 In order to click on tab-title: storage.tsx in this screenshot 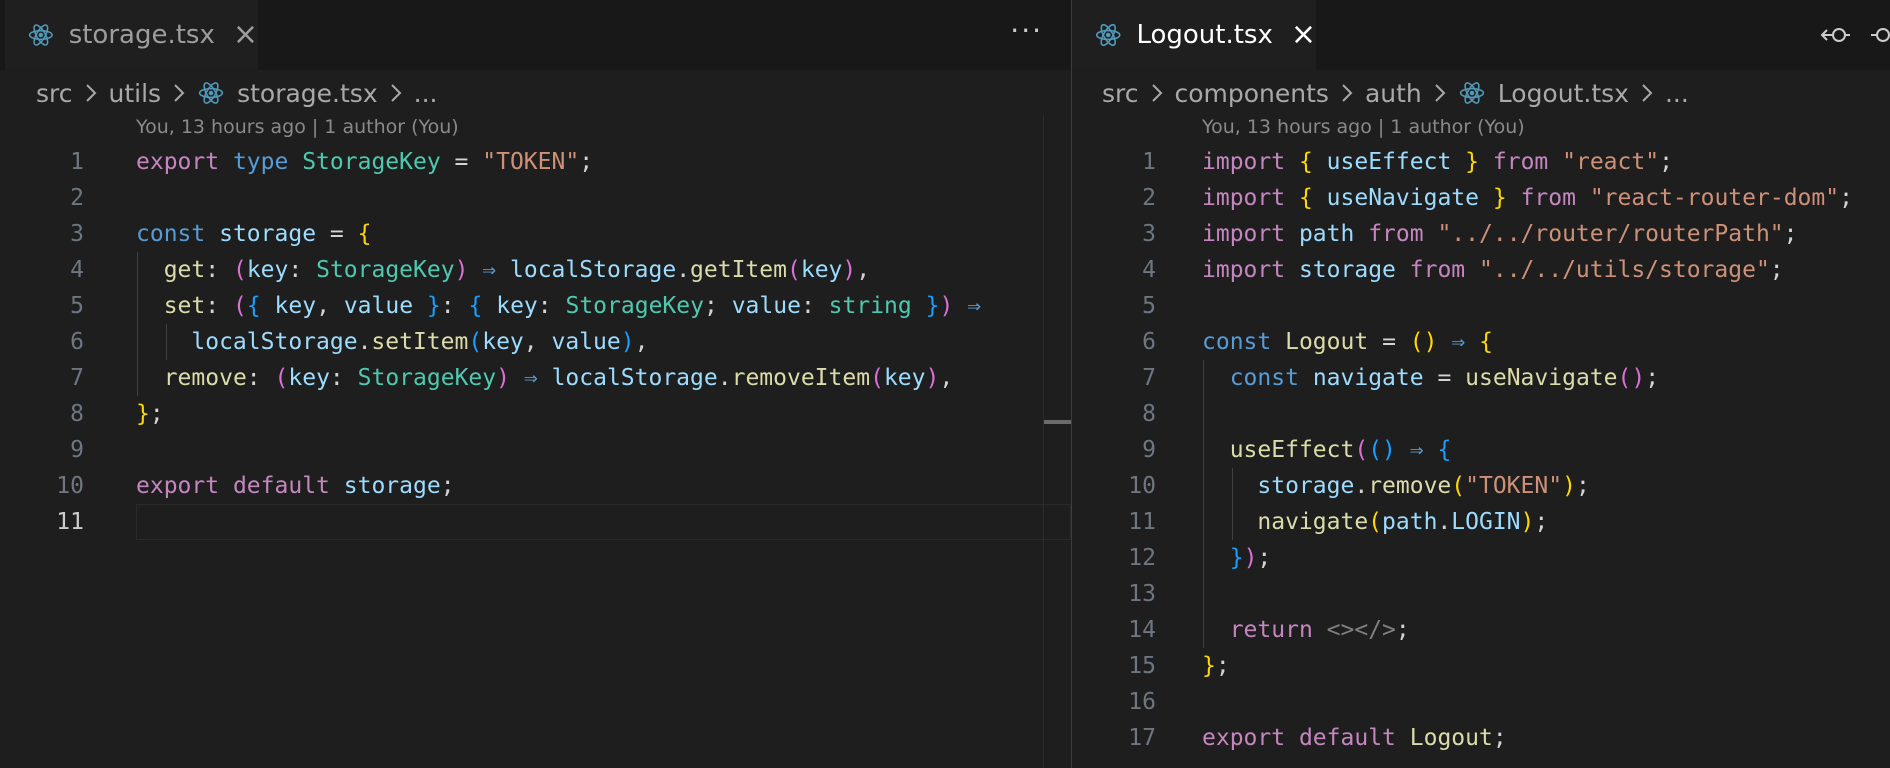, I will do `click(141, 35)`.